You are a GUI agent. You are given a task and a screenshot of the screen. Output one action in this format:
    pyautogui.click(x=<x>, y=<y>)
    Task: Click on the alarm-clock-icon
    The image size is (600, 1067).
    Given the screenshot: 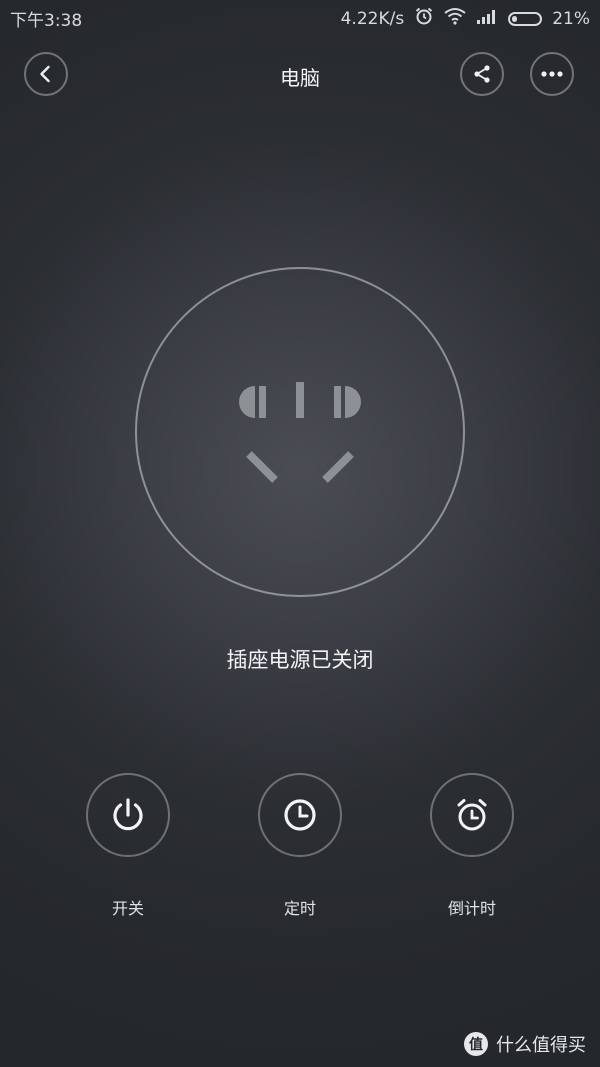 What is the action you would take?
    pyautogui.click(x=472, y=815)
    